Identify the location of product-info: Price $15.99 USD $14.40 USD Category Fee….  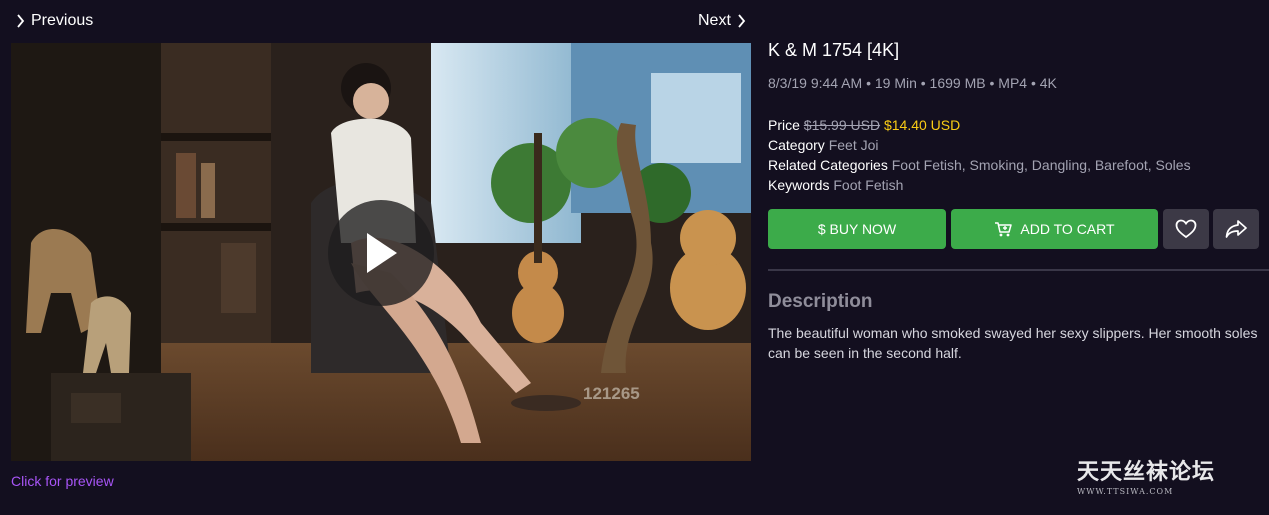
(979, 155).